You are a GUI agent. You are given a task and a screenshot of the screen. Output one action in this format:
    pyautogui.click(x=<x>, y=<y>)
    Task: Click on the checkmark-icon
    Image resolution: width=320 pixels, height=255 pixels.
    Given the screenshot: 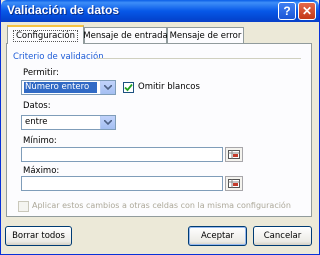 What is the action you would take?
    pyautogui.click(x=128, y=87)
    